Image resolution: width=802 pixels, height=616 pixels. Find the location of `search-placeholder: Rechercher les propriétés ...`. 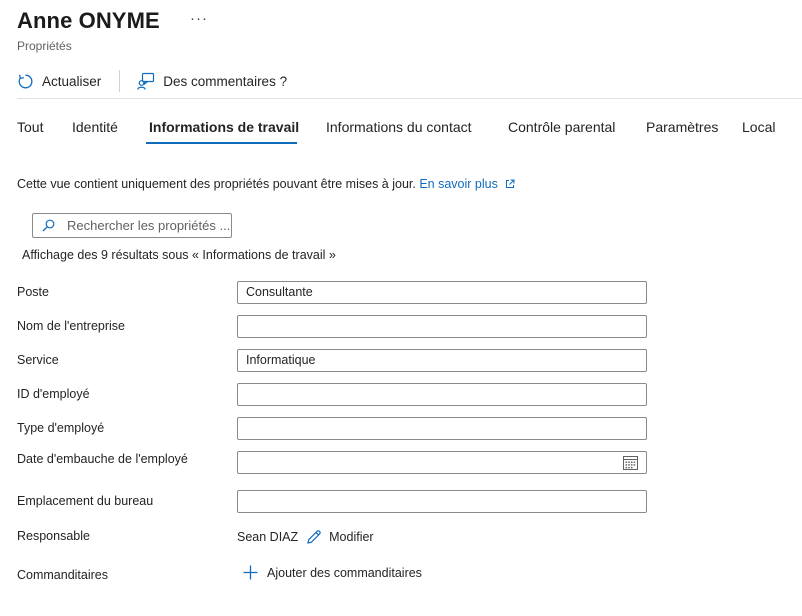

search-placeholder: Rechercher les propriétés ... is located at coordinates (149, 225).